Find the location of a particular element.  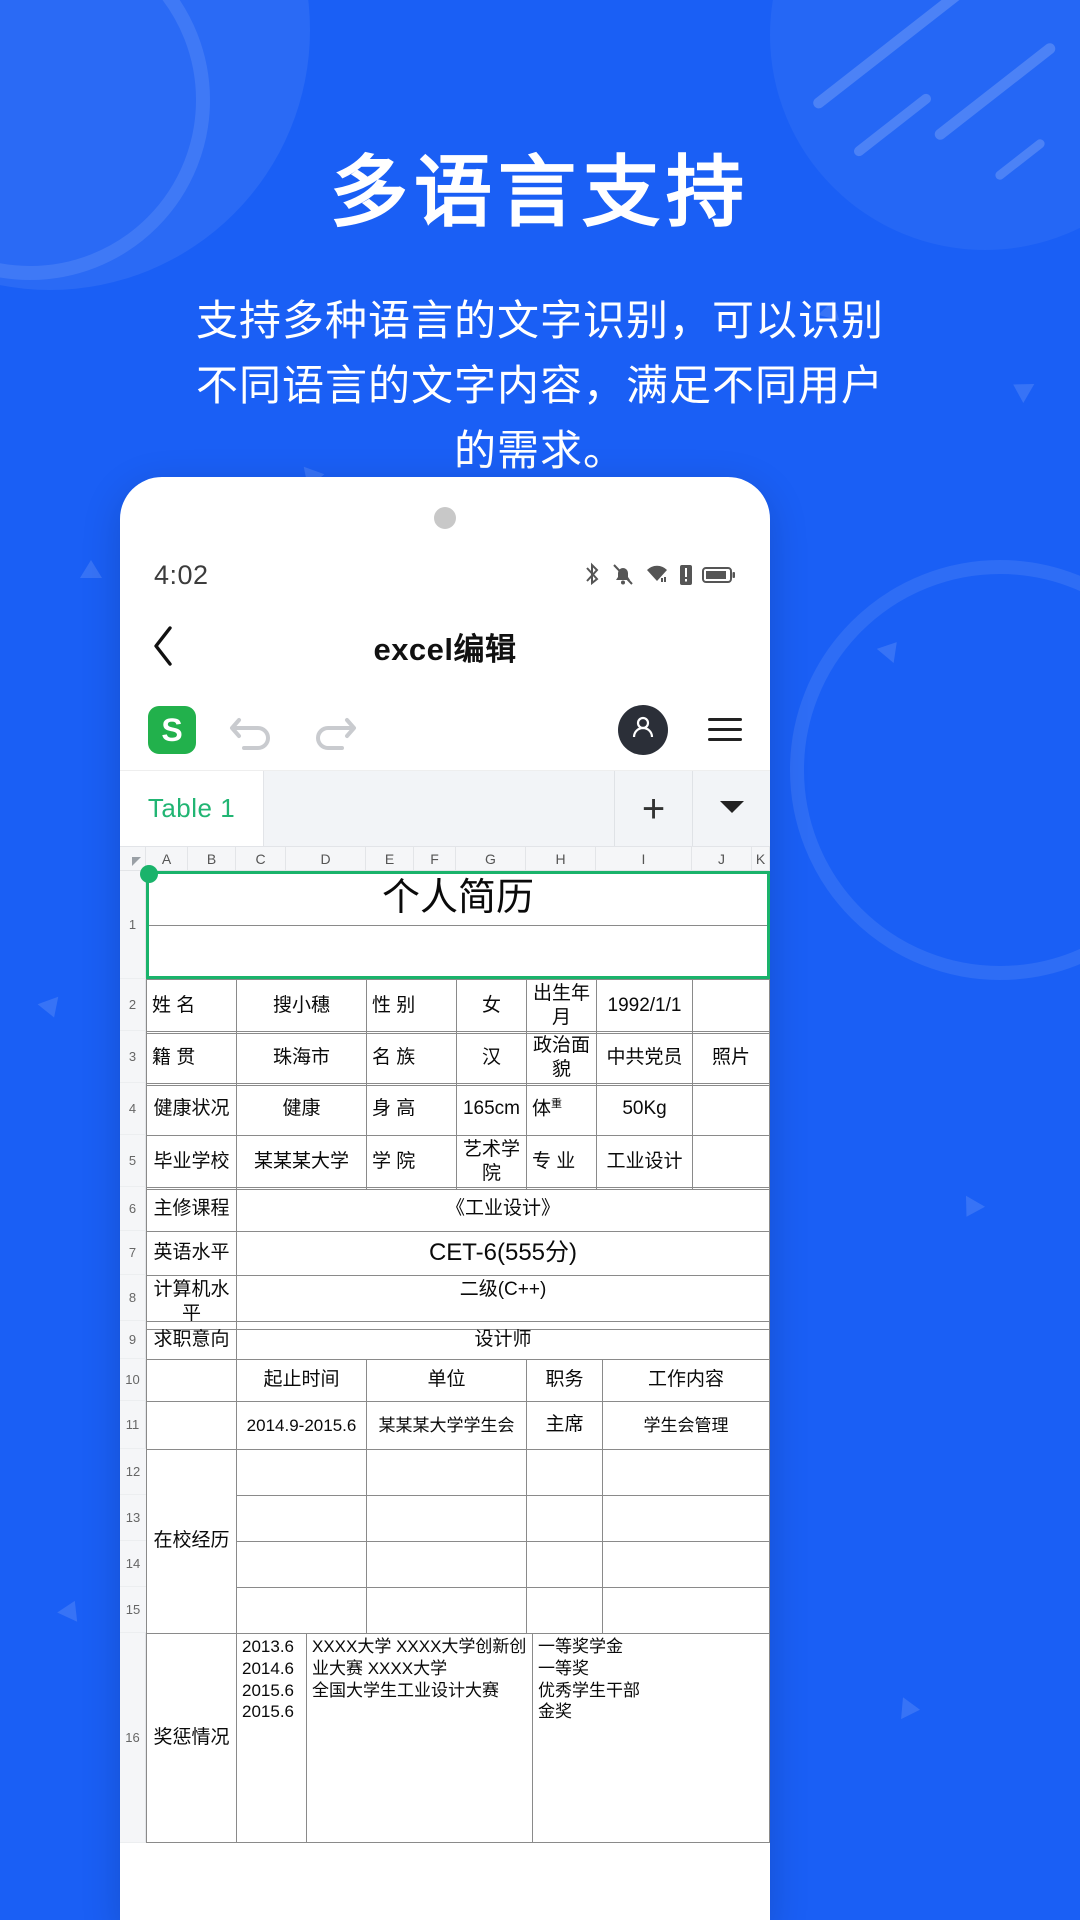

resume-title: 个人简历 is located at coordinates (458, 898).